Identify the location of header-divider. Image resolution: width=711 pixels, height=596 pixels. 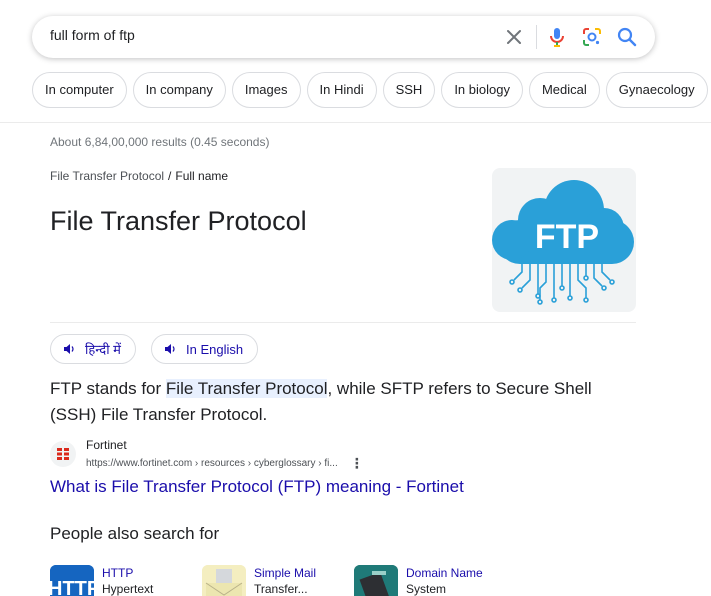
(355, 122).